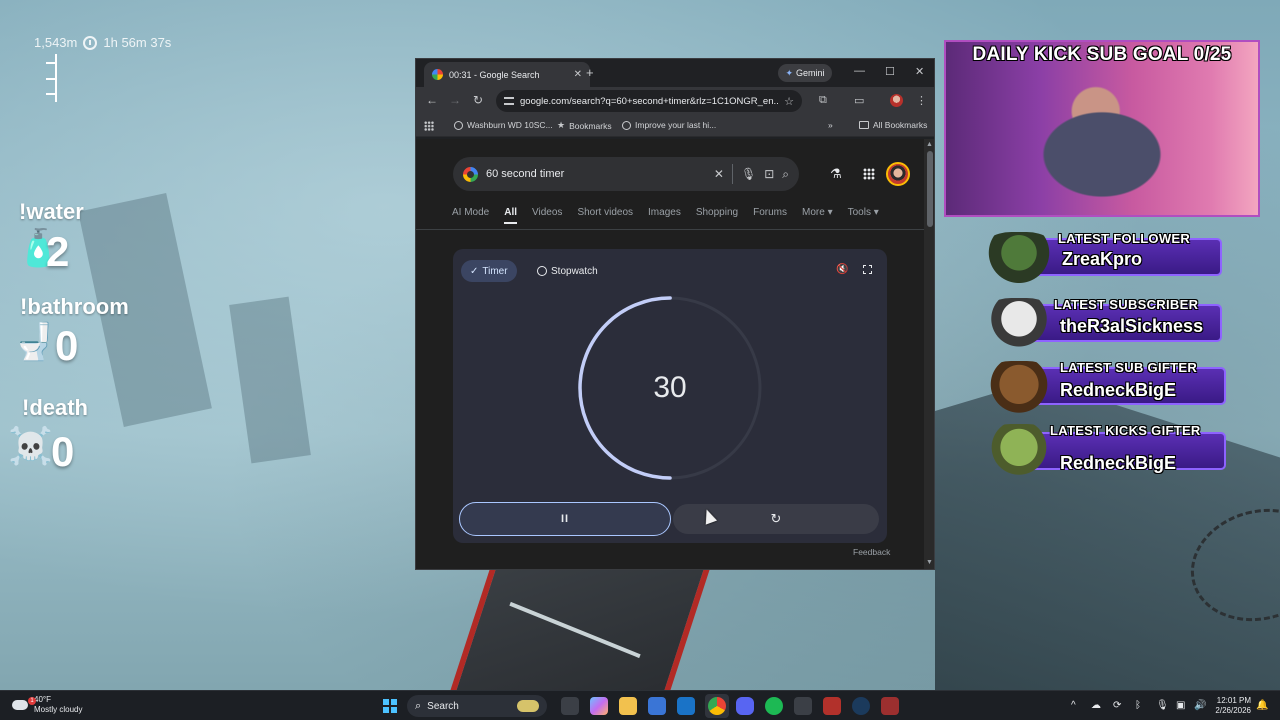 The width and height of the screenshot is (1280, 720). Describe the element at coordinates (437, 74) in the screenshot. I see `google-favicon-icon` at that location.